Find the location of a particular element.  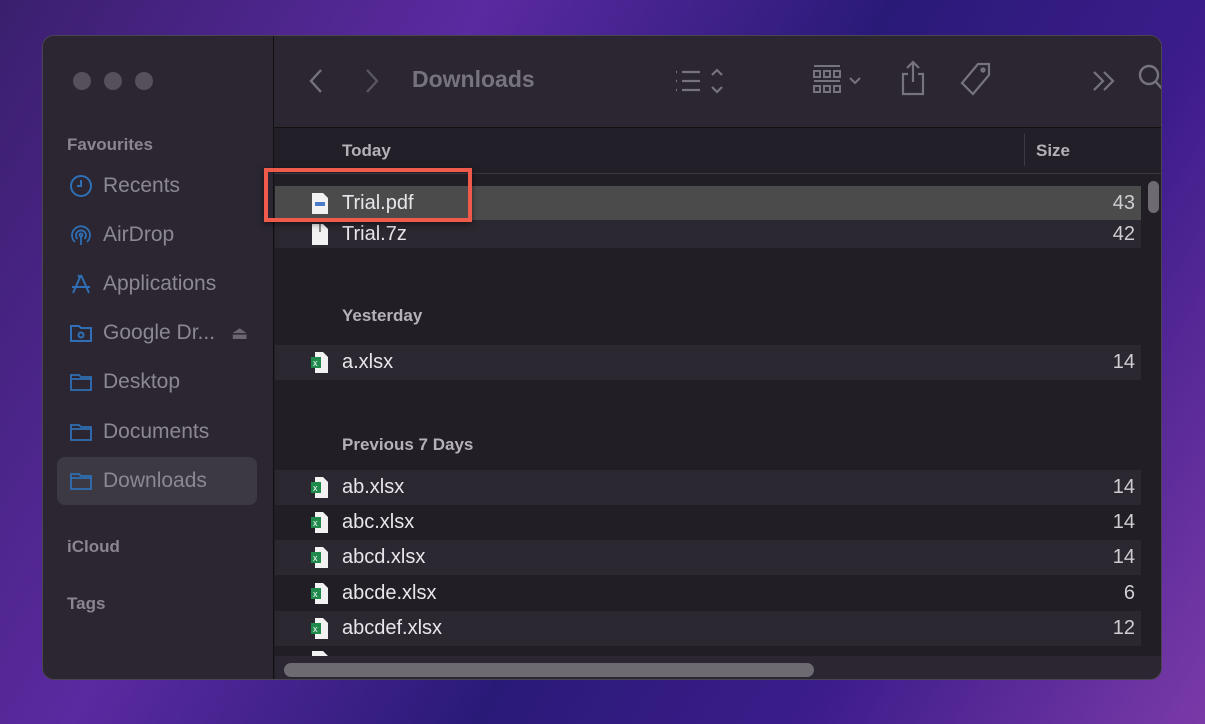

sidebar-item-google-drive: Google Dr... ⏏ is located at coordinates (157, 333).